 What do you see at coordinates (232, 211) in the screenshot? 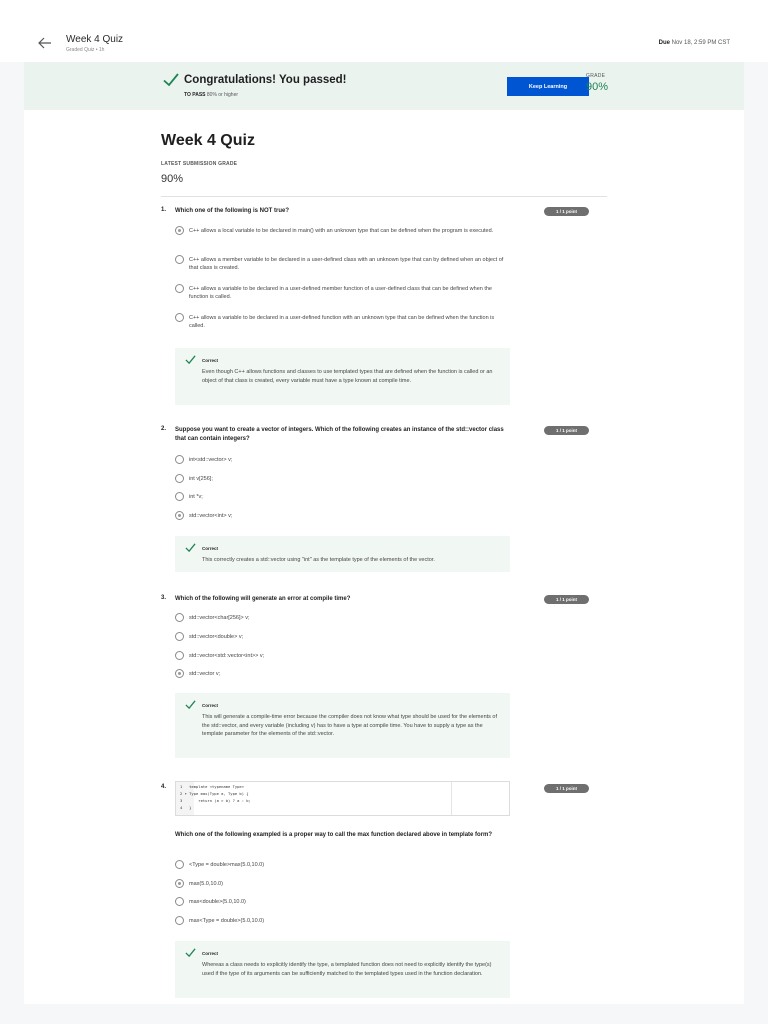
I see `question-text: Which one of the following is NOT true?` at bounding box center [232, 211].